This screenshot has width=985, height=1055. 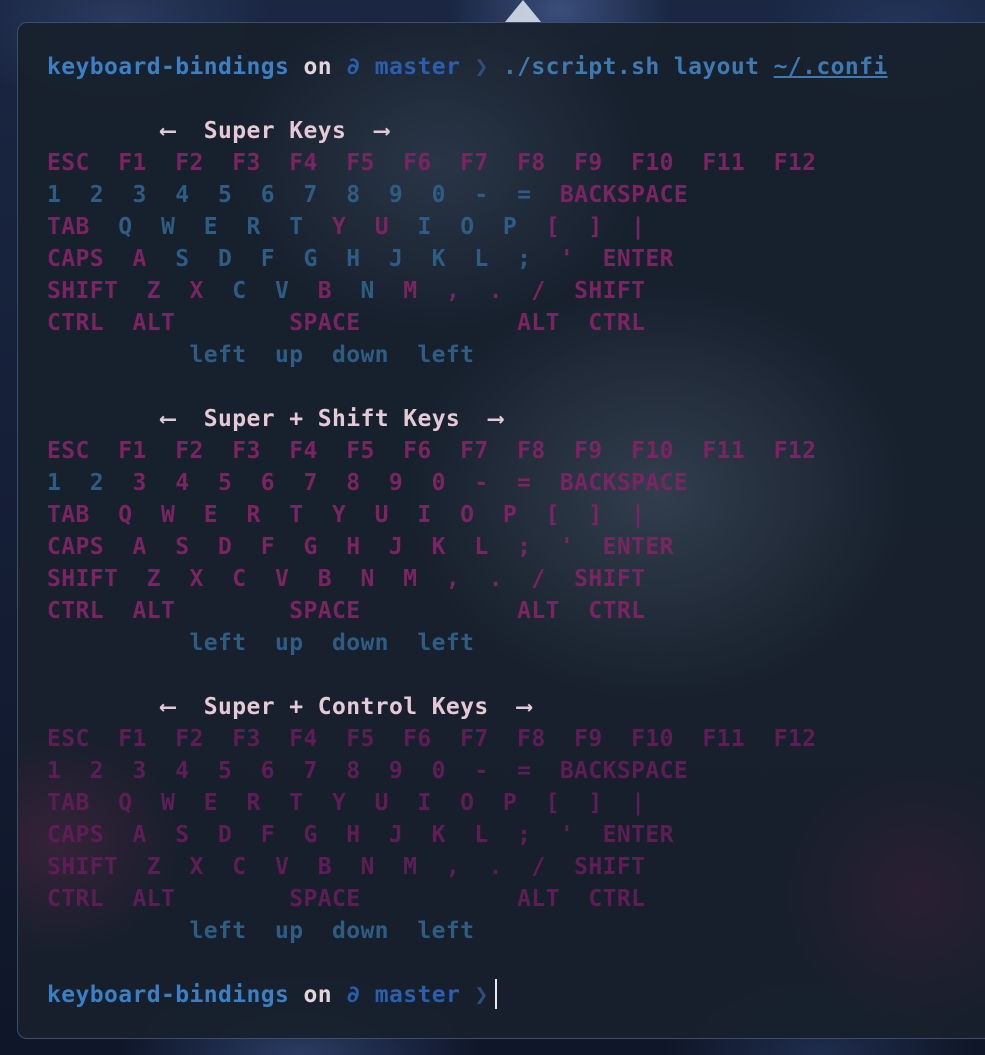 I want to click on active-prompt-line: keyboard-bindings on ∂ master ❯, so click(x=272, y=995).